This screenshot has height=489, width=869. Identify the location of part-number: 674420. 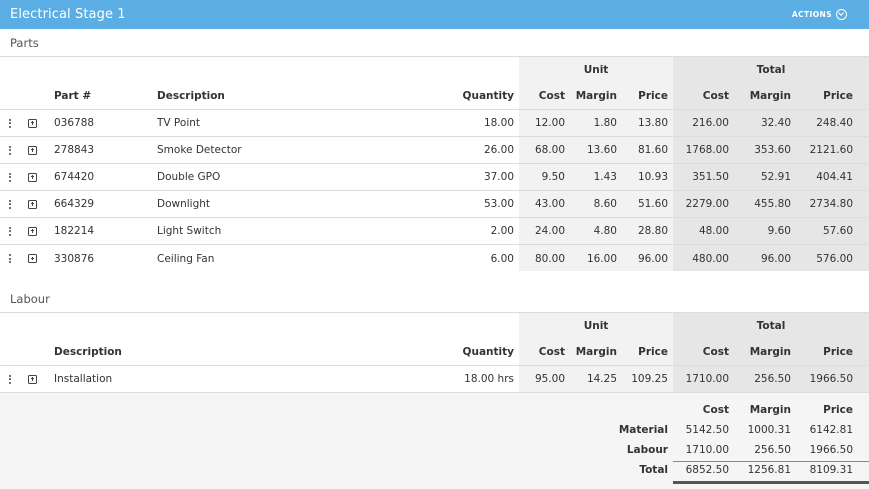
(74, 177).